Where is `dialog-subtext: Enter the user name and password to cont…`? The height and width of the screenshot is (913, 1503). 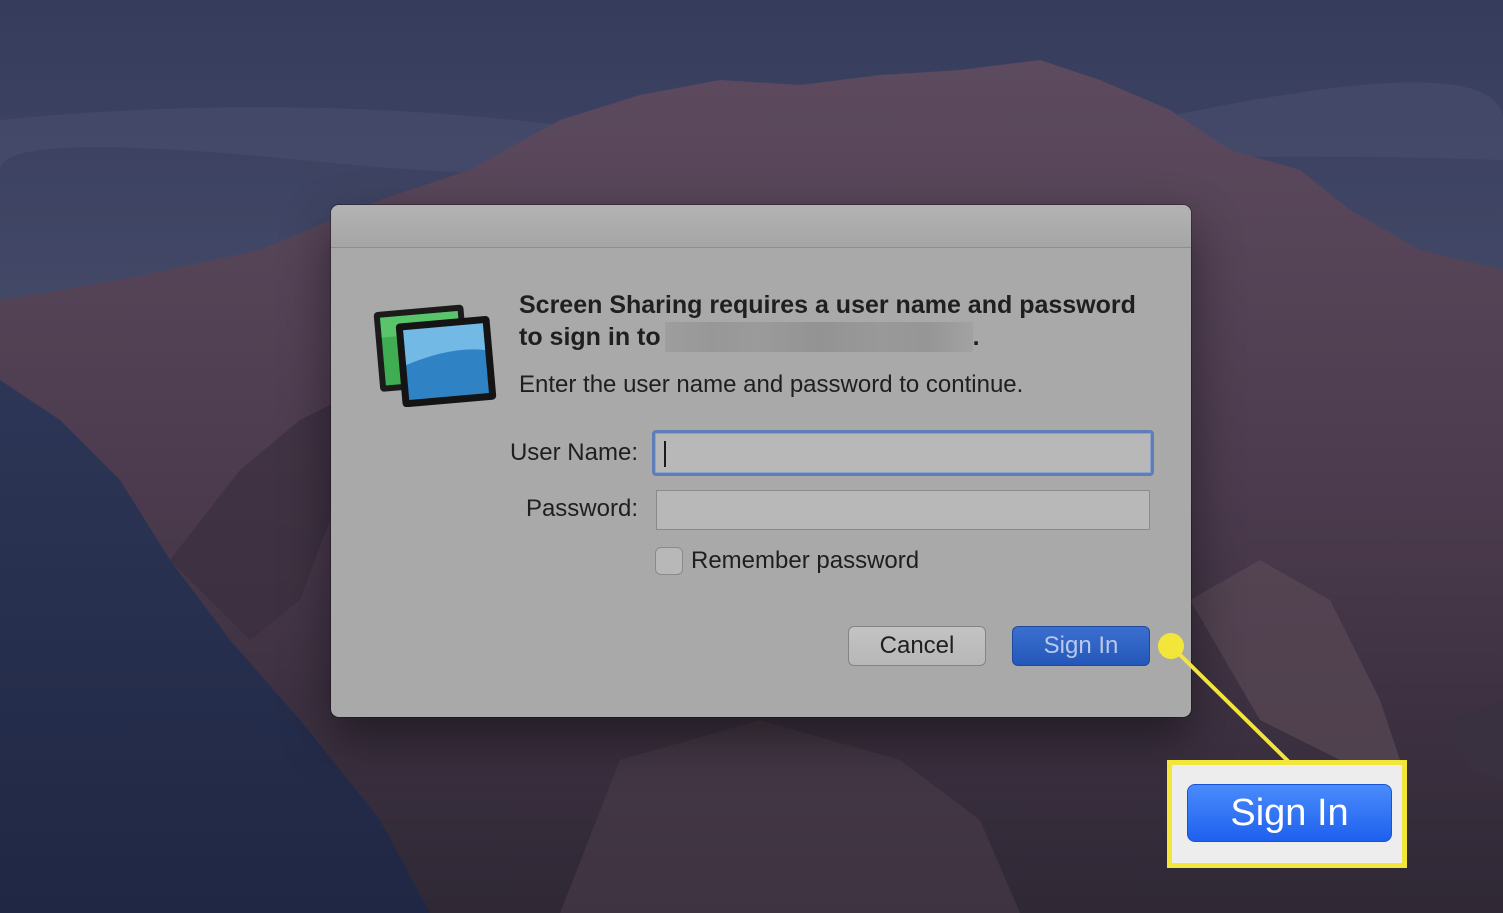
dialog-subtext: Enter the user name and password to cont… is located at coordinates (771, 384).